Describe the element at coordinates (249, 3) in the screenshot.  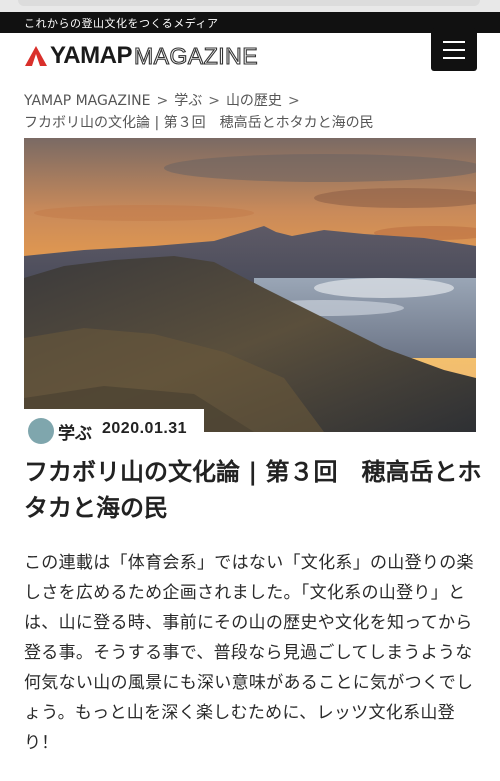
I see `browser-pill` at that location.